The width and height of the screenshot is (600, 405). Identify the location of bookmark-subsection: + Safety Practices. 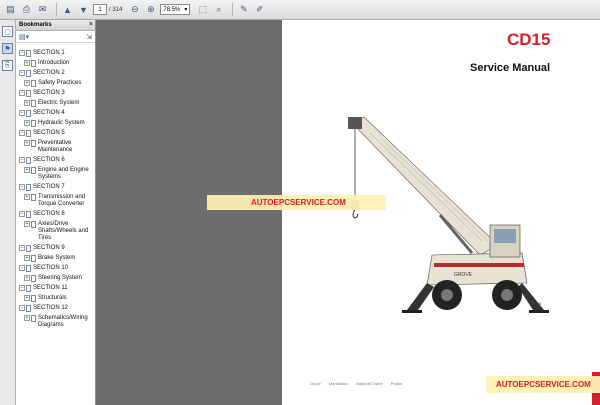
(55, 83).